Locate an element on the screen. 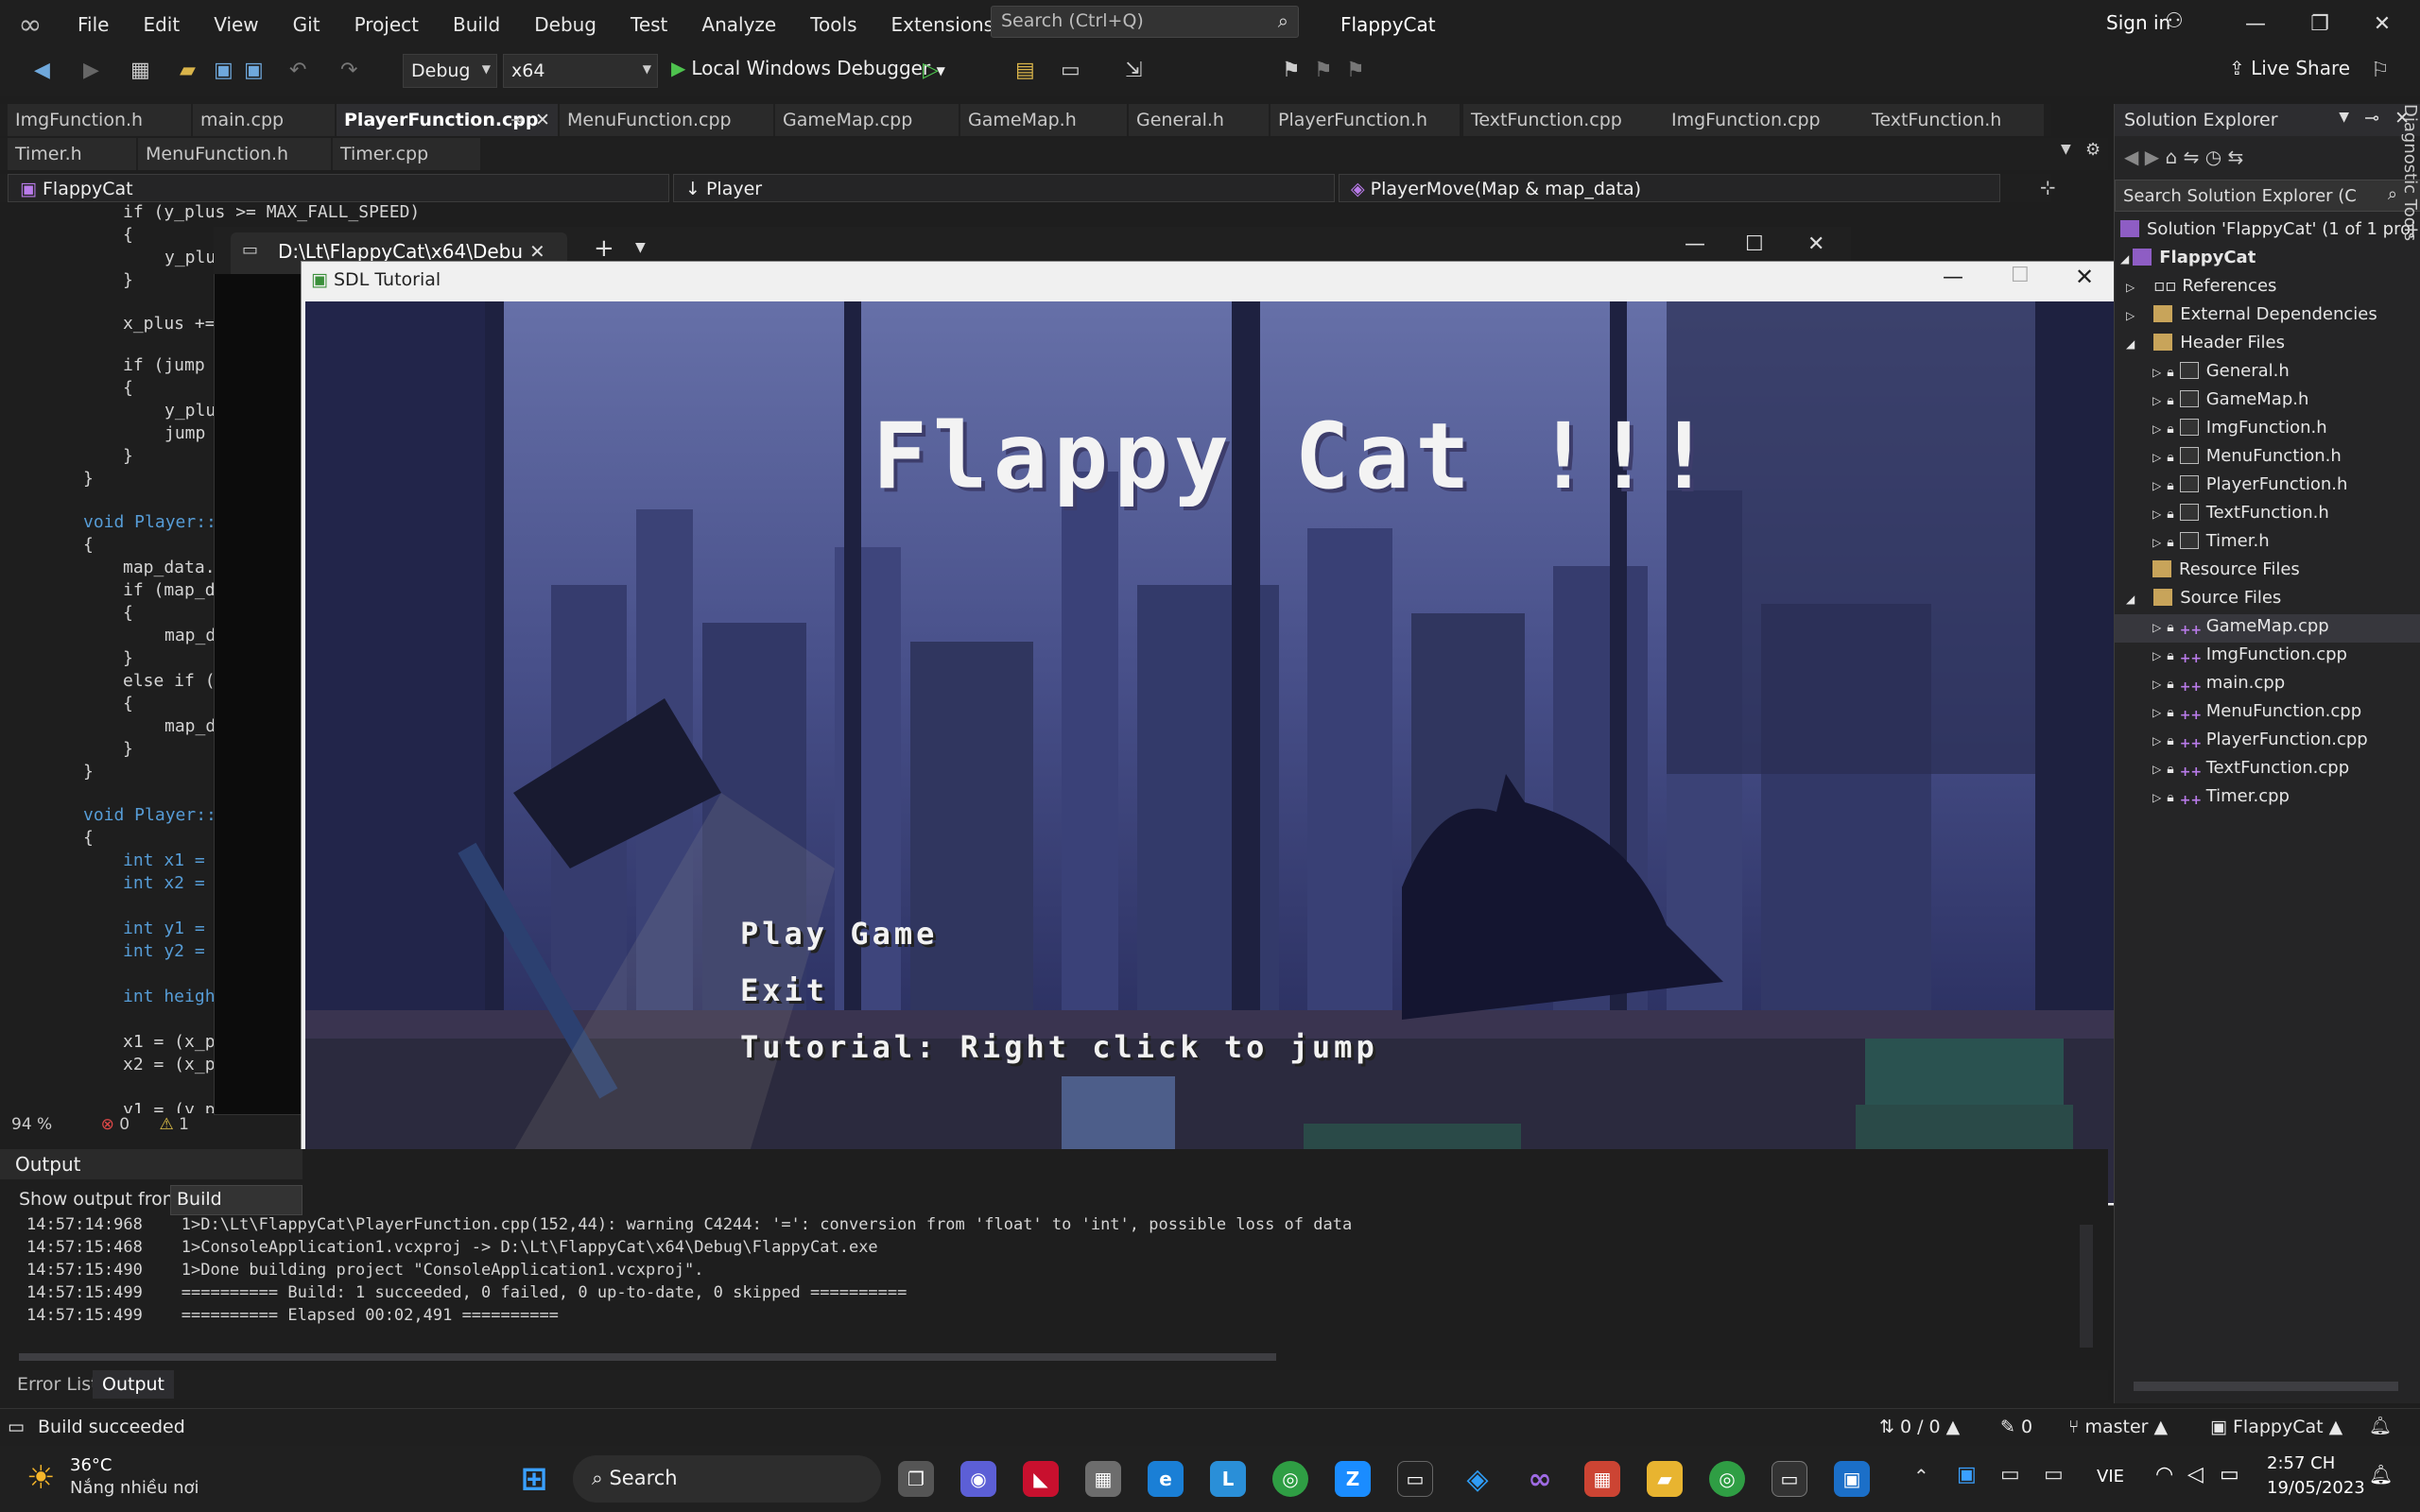 The width and height of the screenshot is (2420, 1512). tab-list-icon: ▼ is located at coordinates (2066, 149).